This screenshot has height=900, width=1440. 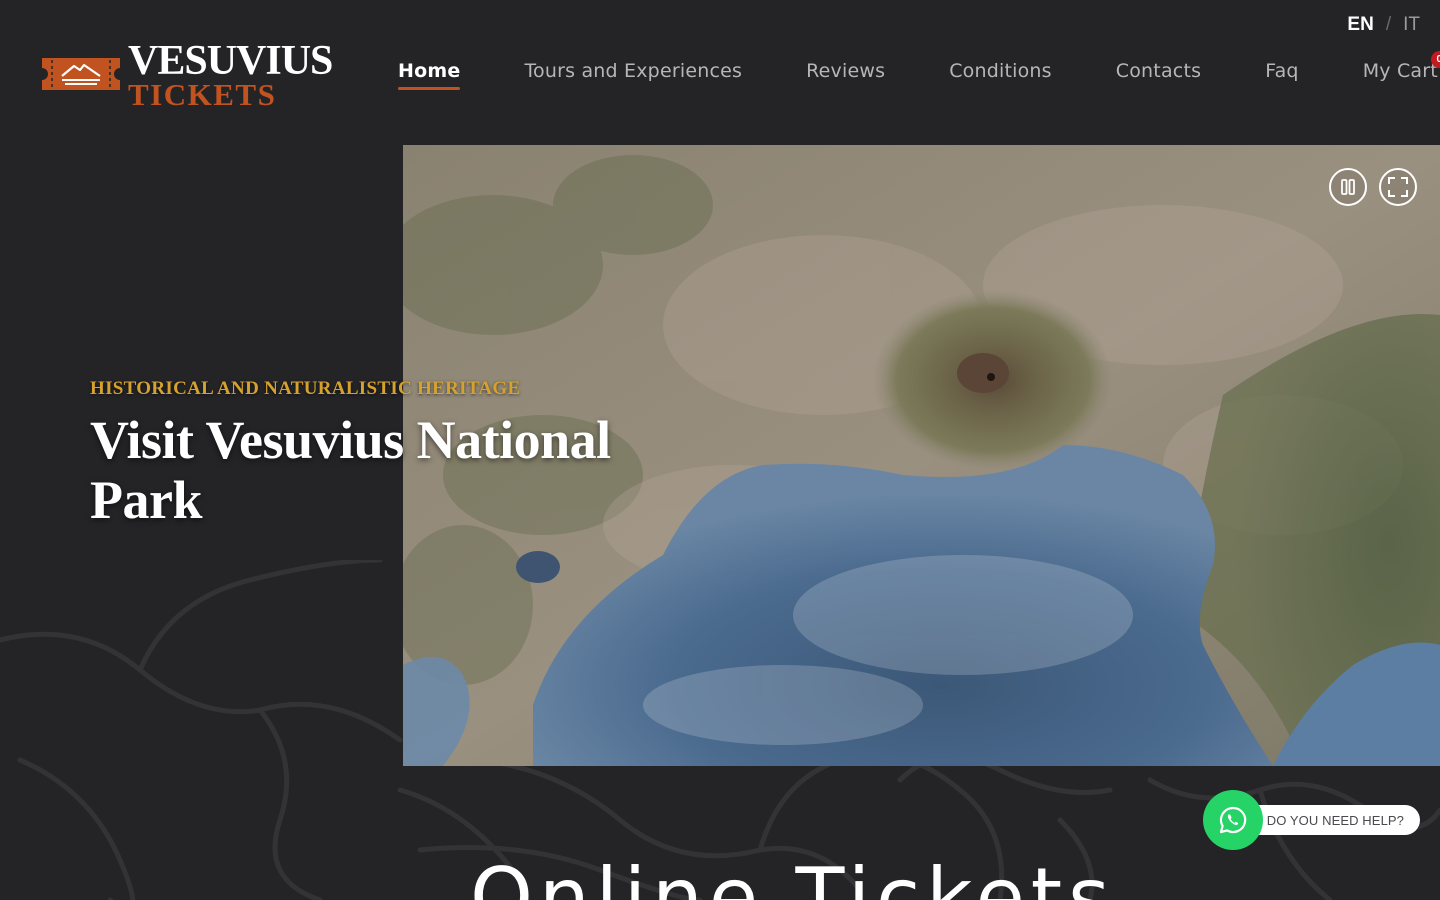 I want to click on nav-reviews: Reviews, so click(x=845, y=71).